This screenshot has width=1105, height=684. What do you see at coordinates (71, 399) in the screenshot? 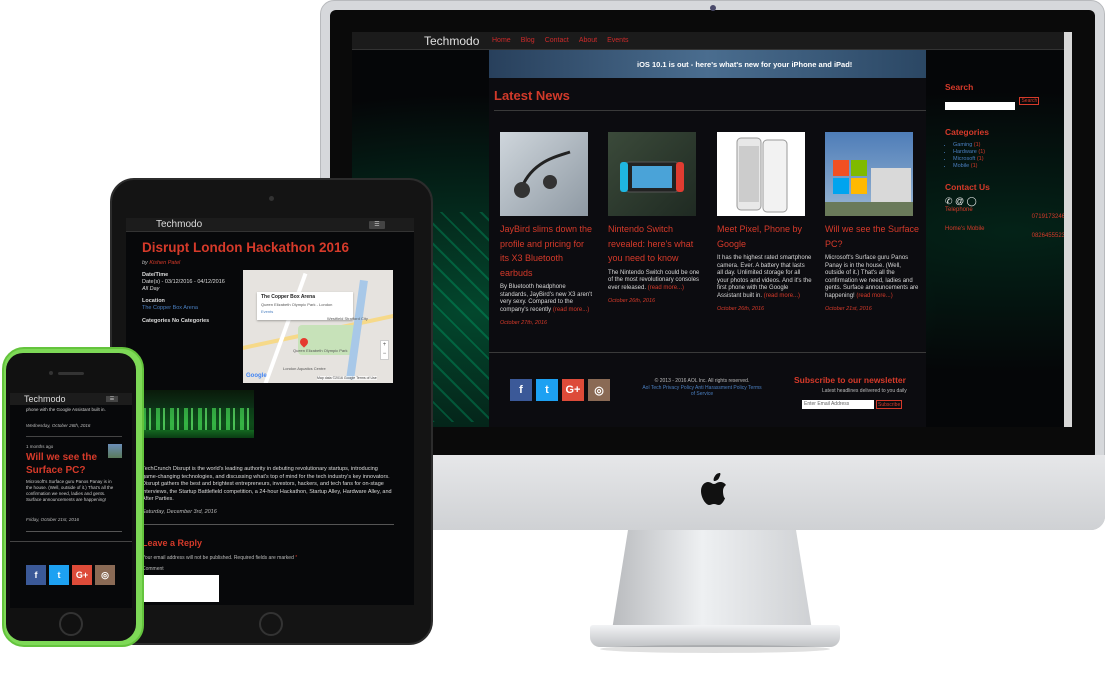
I see `phone-navbar: Techmodo ☰` at bounding box center [71, 399].